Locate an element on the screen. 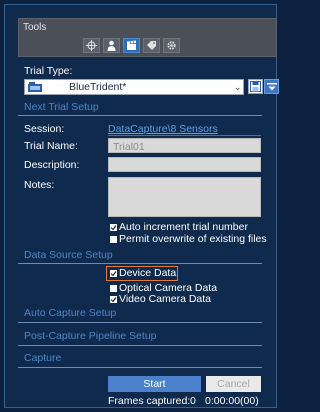  collapse-menu-icon is located at coordinates (271, 86).